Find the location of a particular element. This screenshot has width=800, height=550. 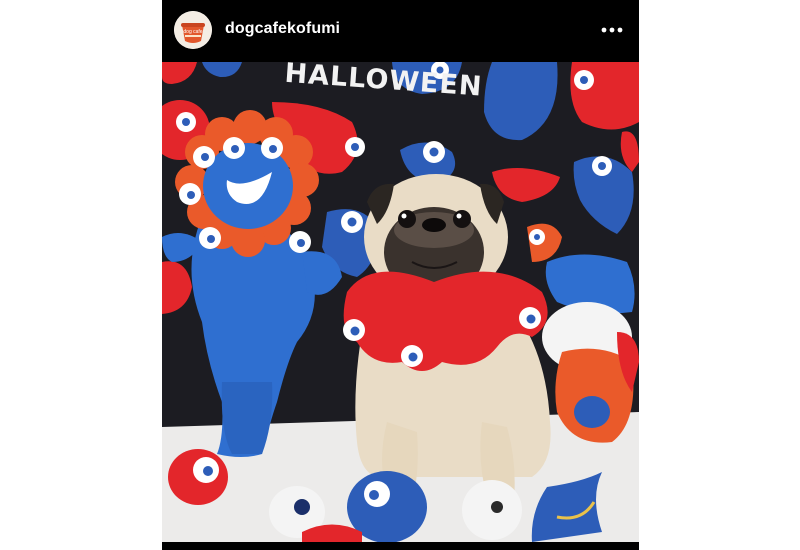

cafe-logo-icon: dog cafe is located at coordinates (193, 30).